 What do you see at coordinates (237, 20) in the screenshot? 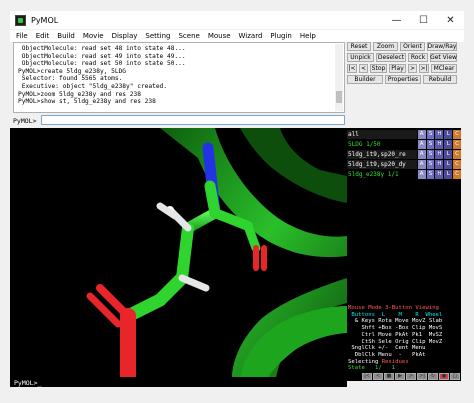
I see `title-bar: PyMOL — ☐ ✕` at bounding box center [237, 20].